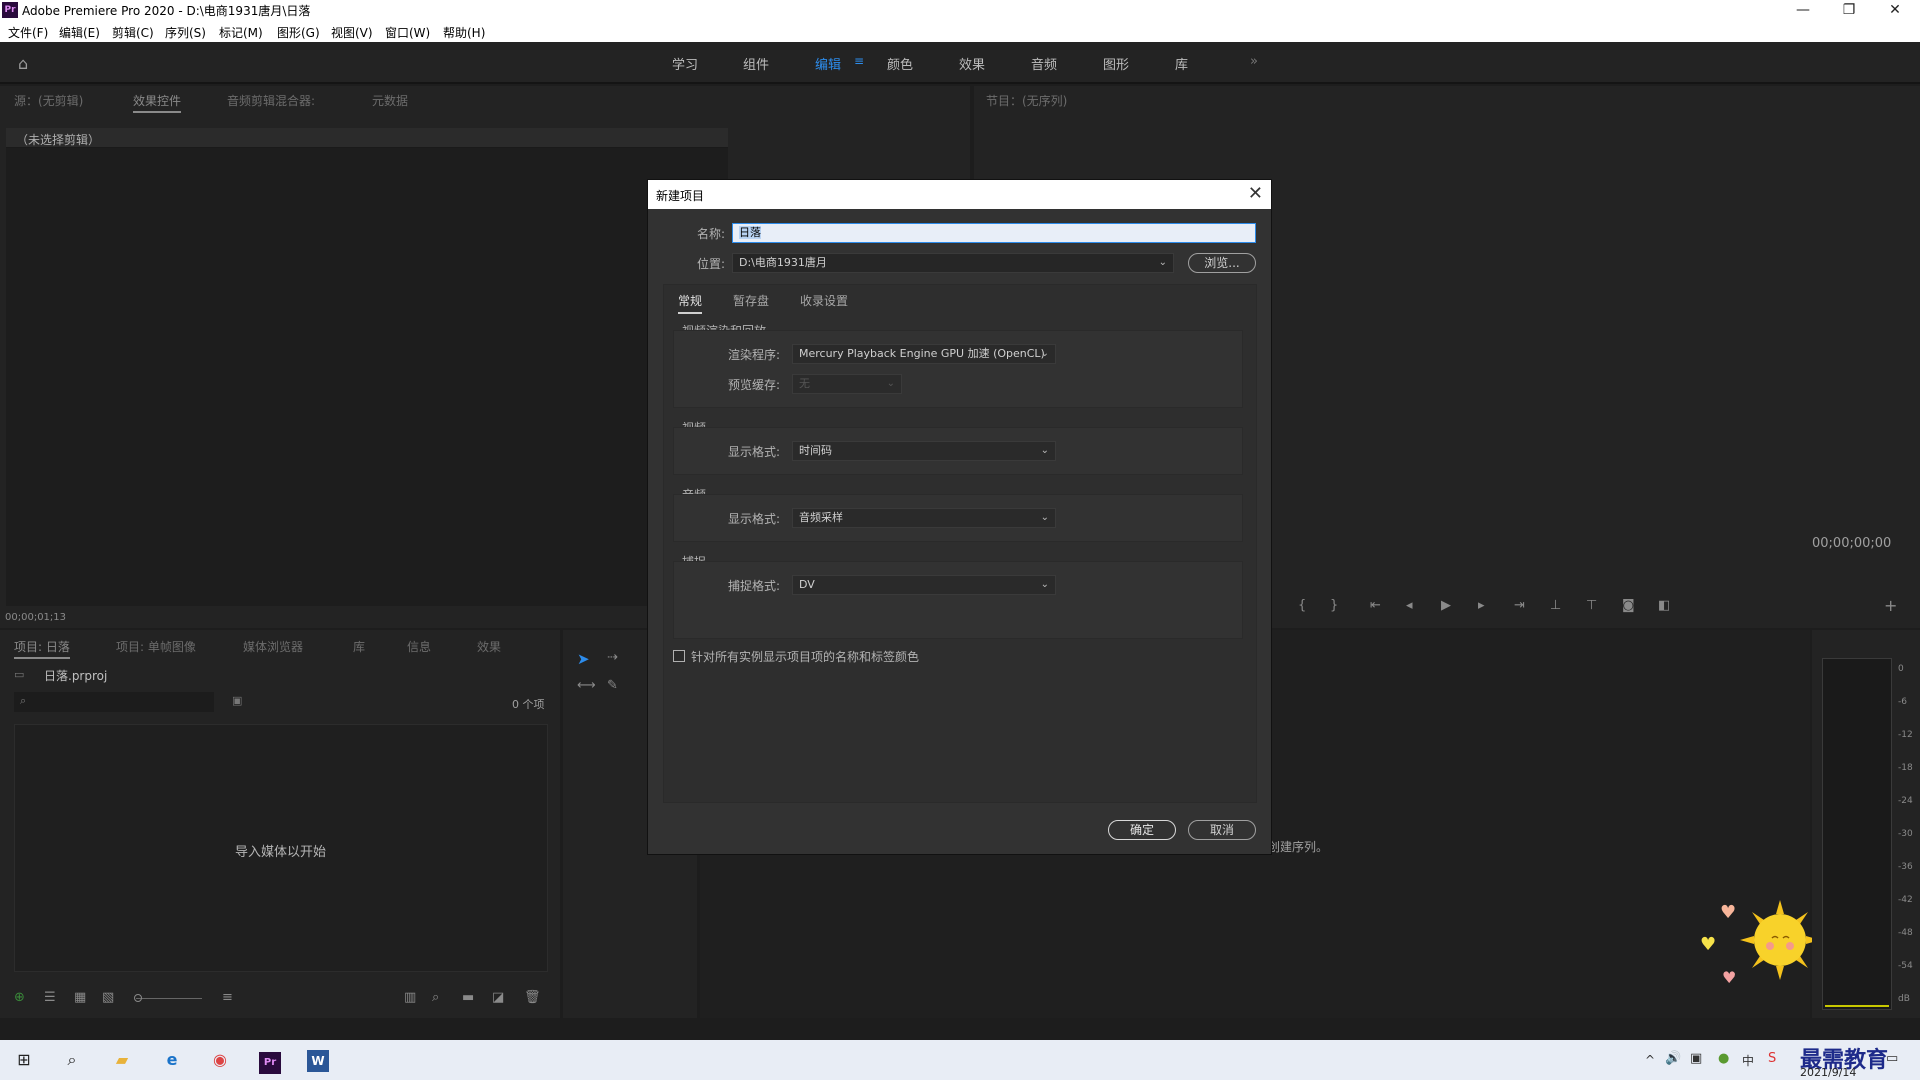  What do you see at coordinates (1481, 605) in the screenshot?
I see `step-forward-icon: ▸` at bounding box center [1481, 605].